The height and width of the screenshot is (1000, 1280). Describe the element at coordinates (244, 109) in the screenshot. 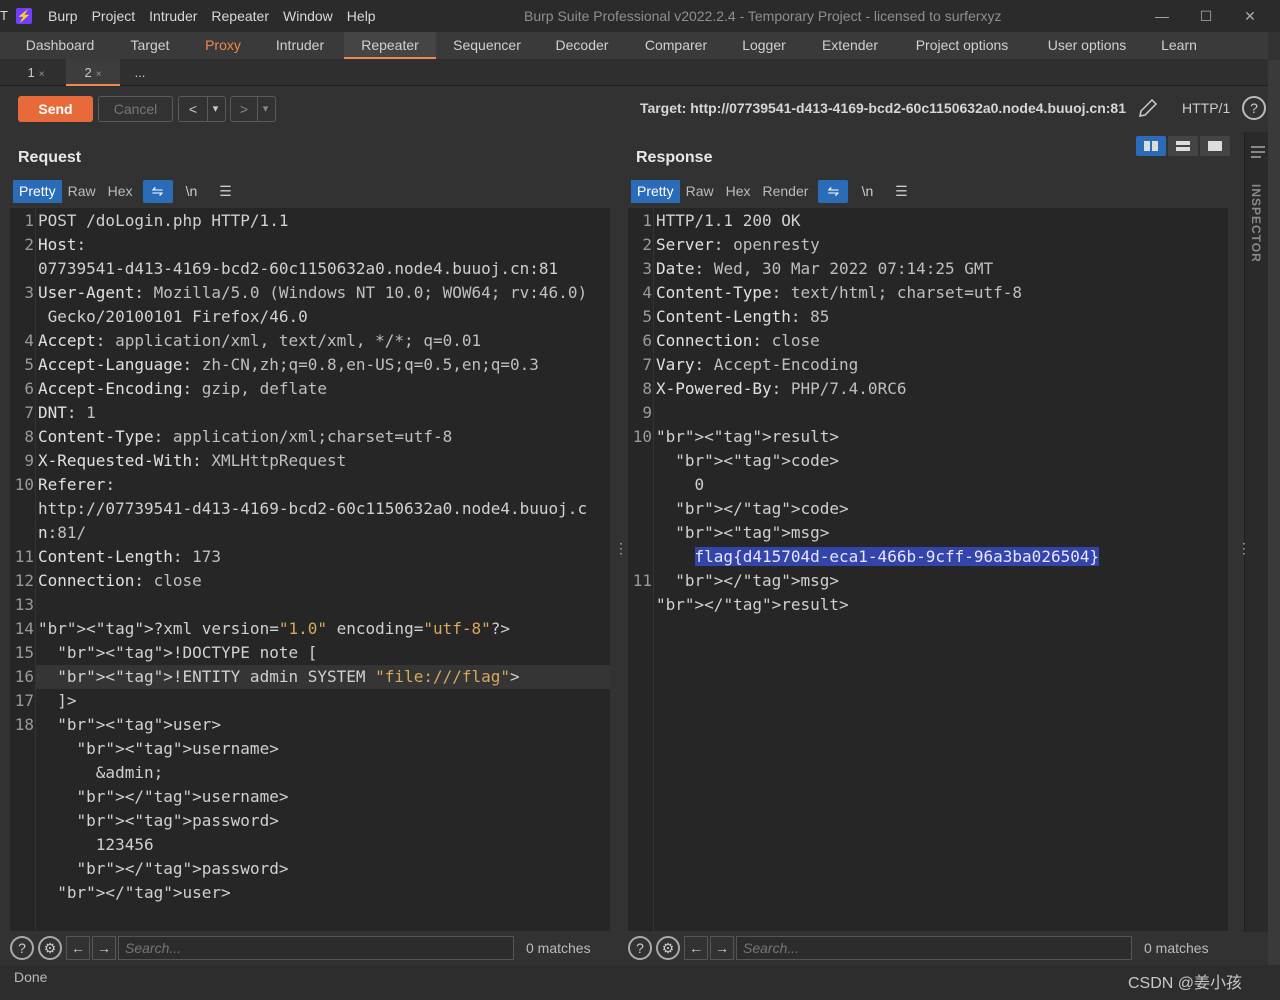

I see `forward-arrow-icon: >` at that location.